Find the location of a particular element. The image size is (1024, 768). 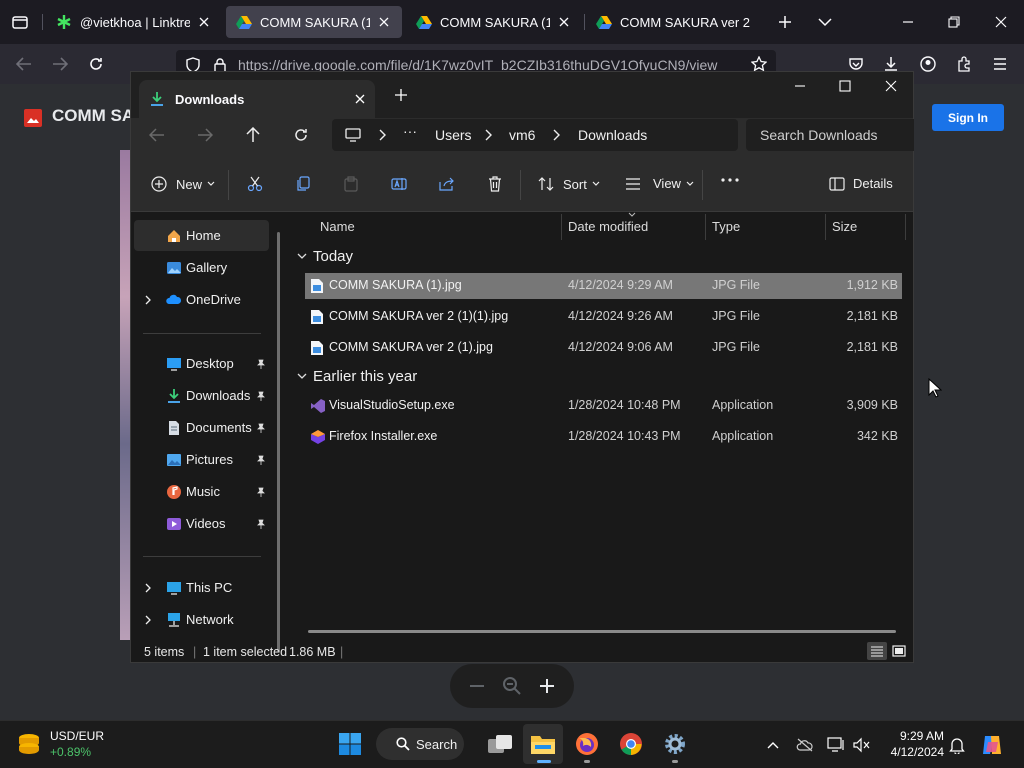

system-clock: 9:29 AM 4/12/2024 is located at coordinates (906, 744).